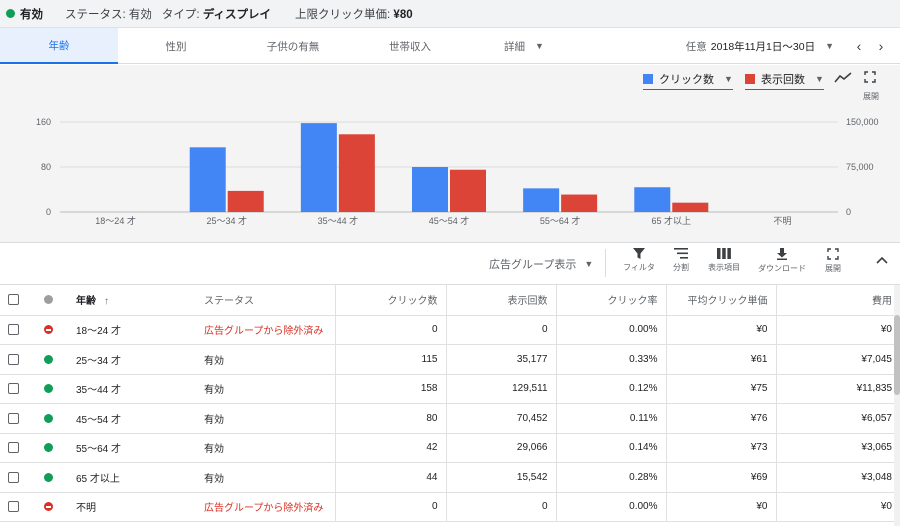  What do you see at coordinates (837, 300) in the screenshot?
I see `cost-column-header: 費用` at bounding box center [837, 300].